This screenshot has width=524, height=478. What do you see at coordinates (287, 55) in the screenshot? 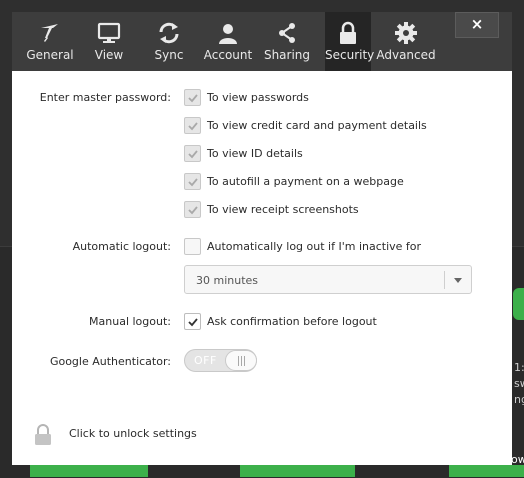
I see `tab-label: Sharing` at bounding box center [287, 55].